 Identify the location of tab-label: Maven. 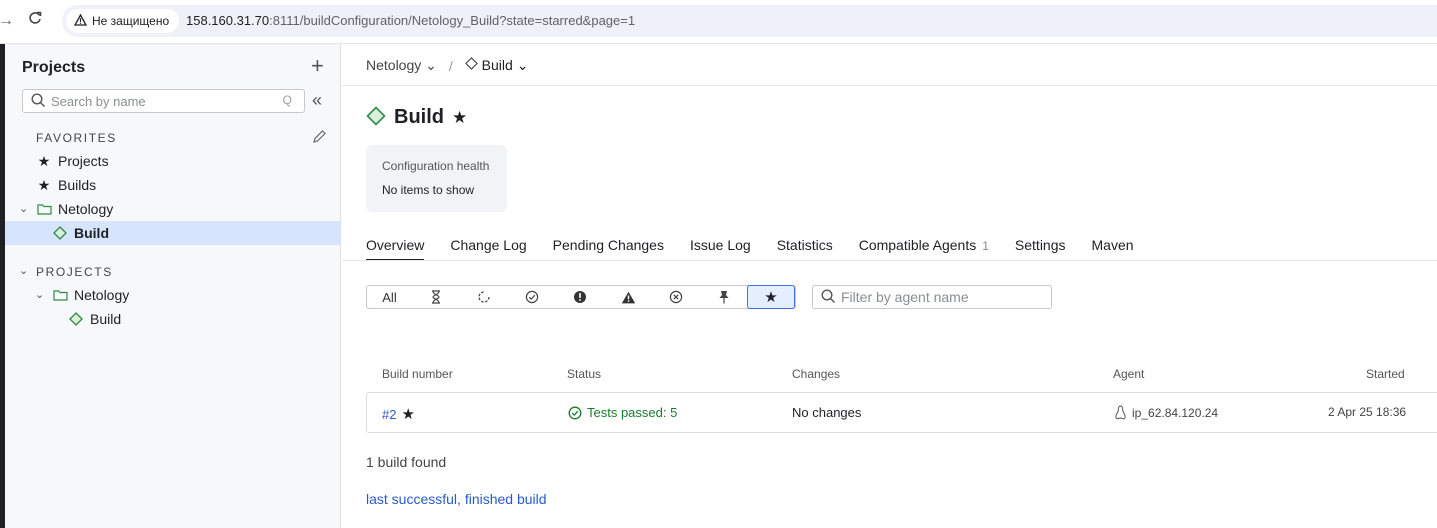
(1112, 245).